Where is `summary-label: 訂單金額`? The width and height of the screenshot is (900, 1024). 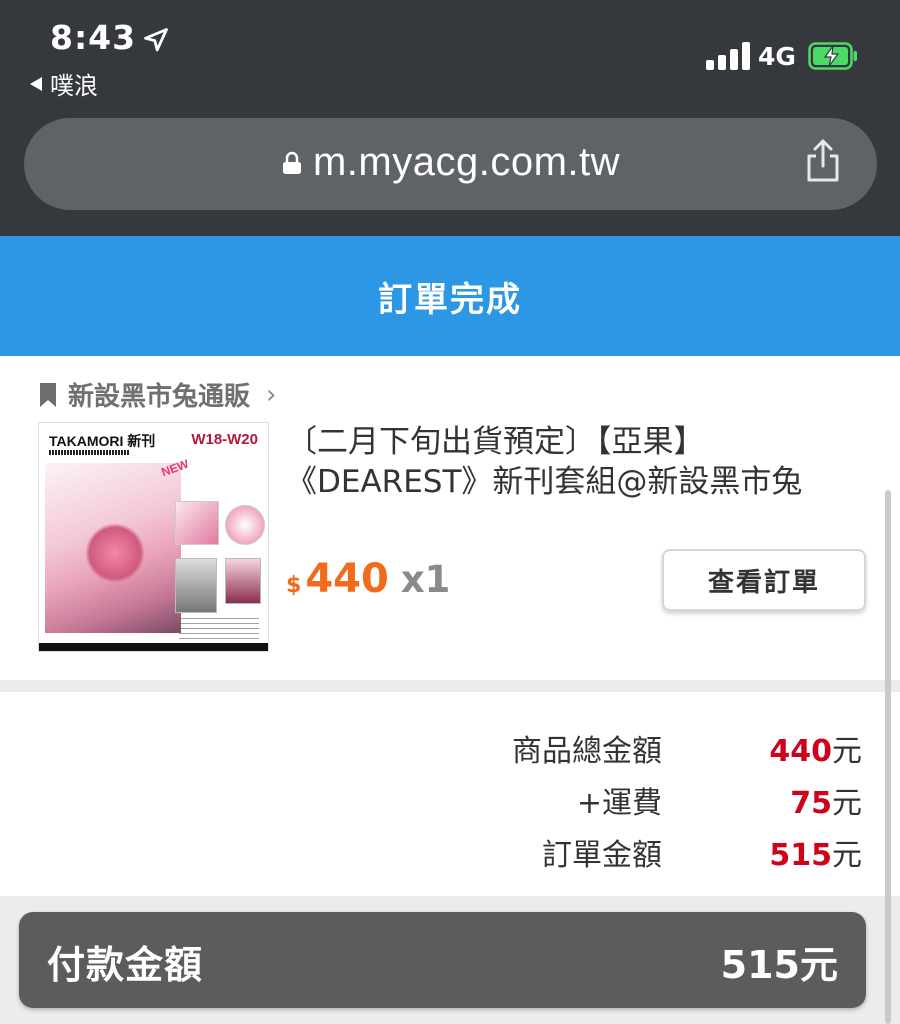 summary-label: 訂單金額 is located at coordinates (602, 855).